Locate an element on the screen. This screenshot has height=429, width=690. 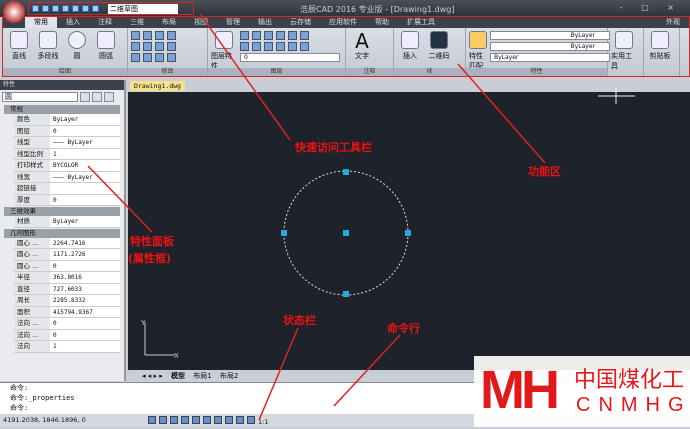
otrack-icon is located at coordinates (207, 420).